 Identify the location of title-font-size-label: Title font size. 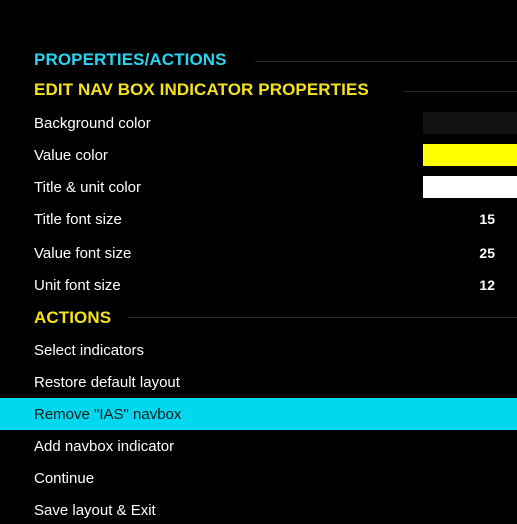
(78, 219).